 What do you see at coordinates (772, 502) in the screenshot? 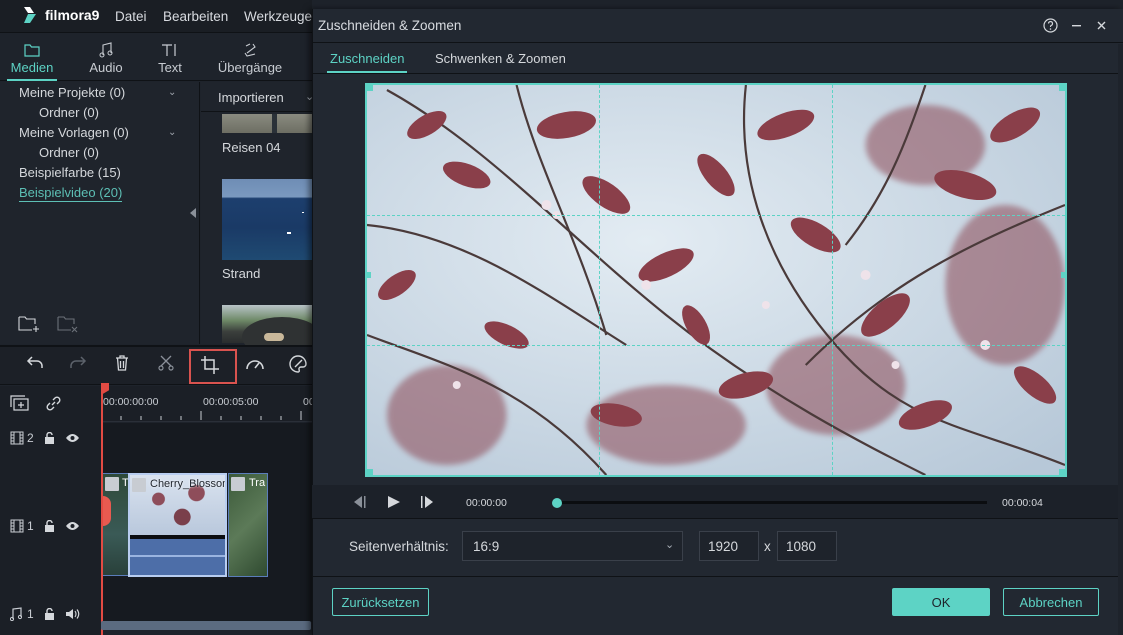
I see `seek-bar` at bounding box center [772, 502].